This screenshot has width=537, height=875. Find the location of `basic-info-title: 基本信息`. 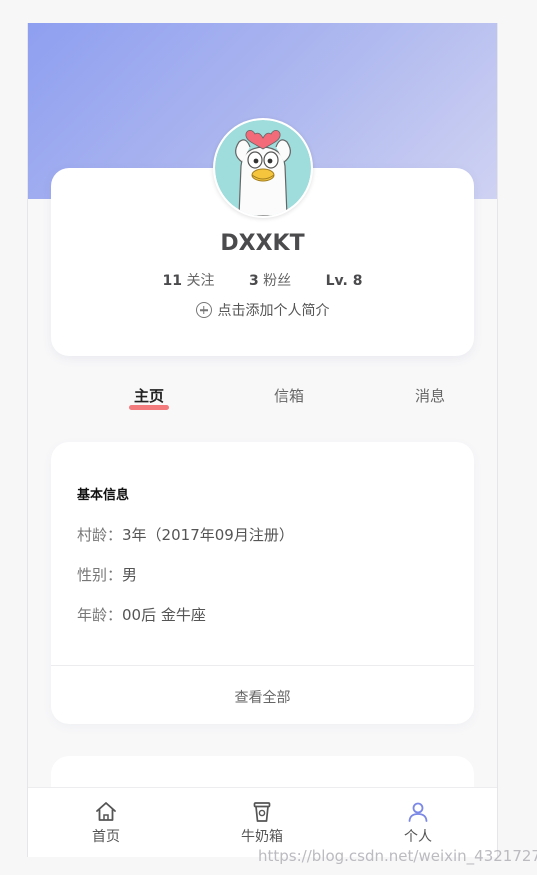

basic-info-title: 基本信息 is located at coordinates (103, 495).